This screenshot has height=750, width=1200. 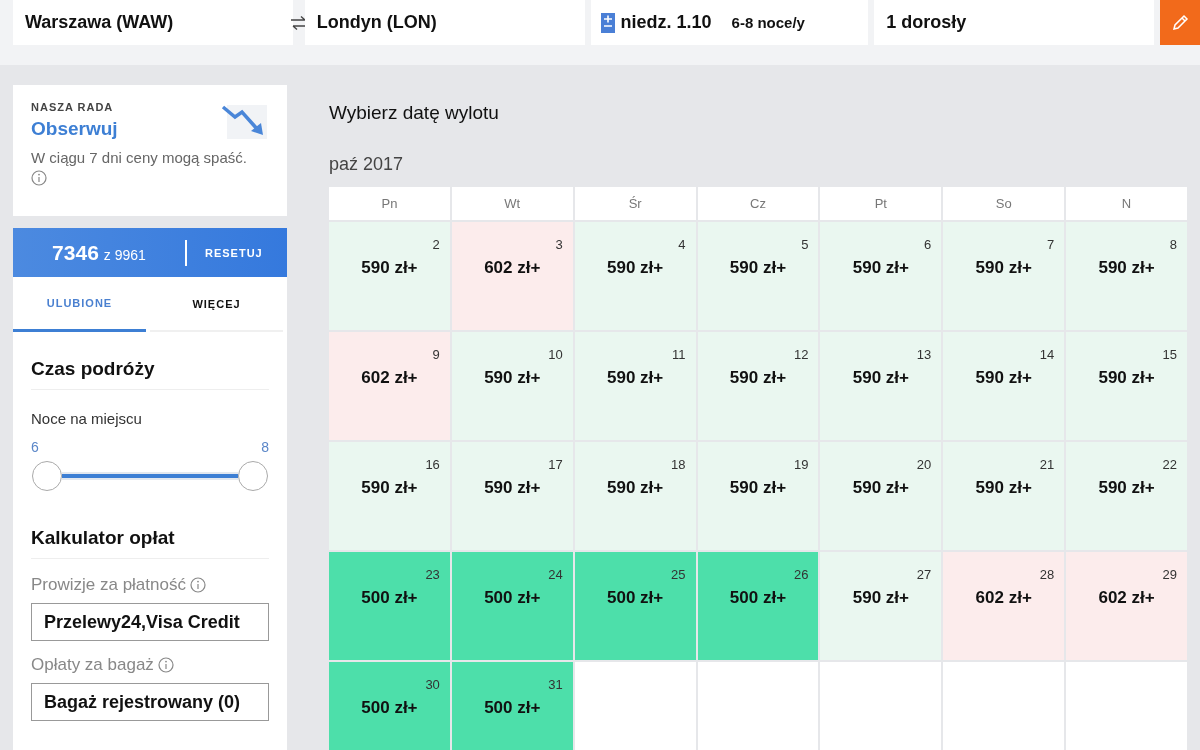 I want to click on day-cell: 14 590 zł+, so click(x=1004, y=386).